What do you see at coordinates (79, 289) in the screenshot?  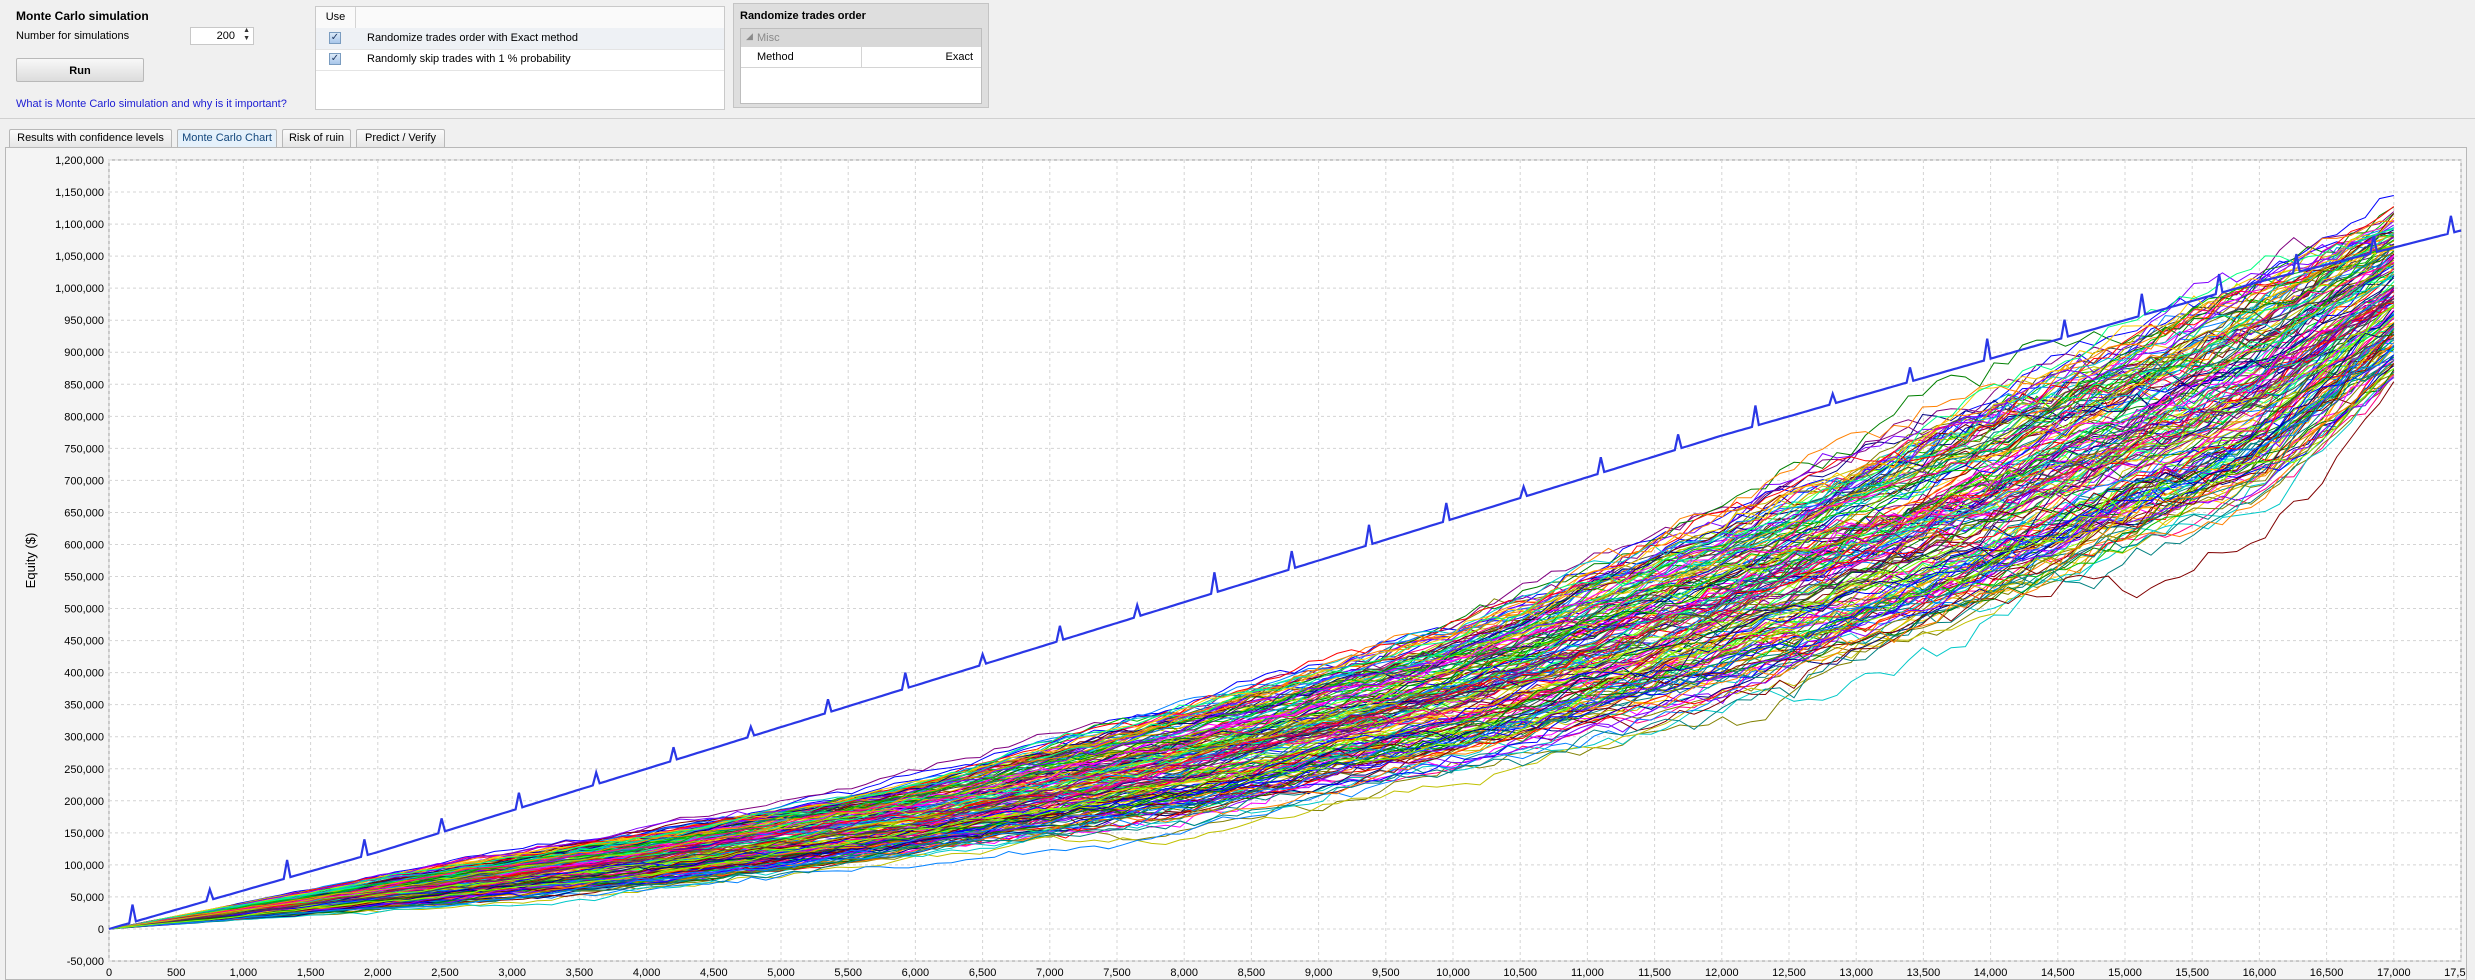 I see `y-tick-label: 1,000,000` at bounding box center [79, 289].